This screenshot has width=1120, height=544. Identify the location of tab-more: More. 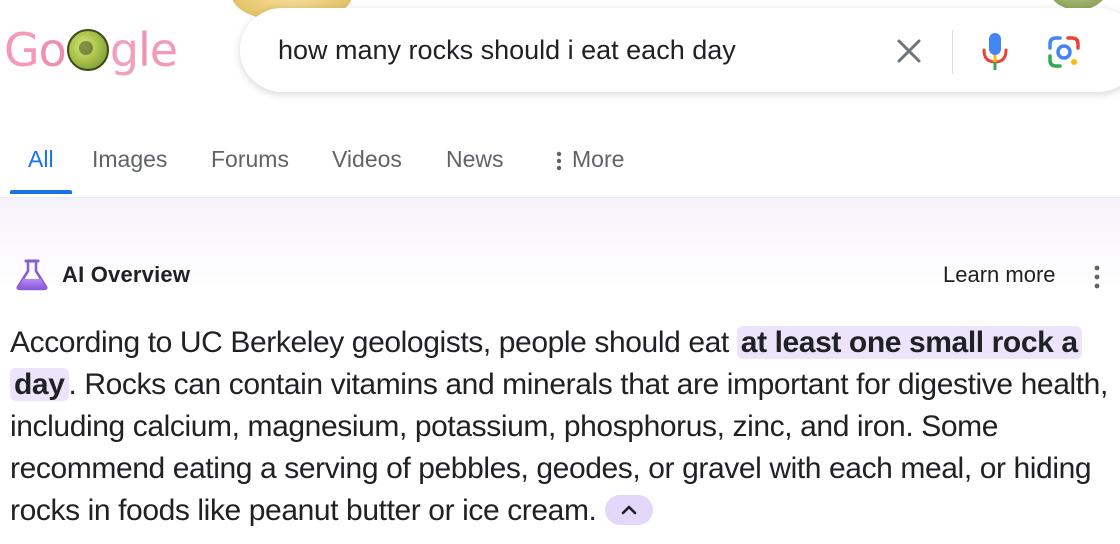
(590, 159).